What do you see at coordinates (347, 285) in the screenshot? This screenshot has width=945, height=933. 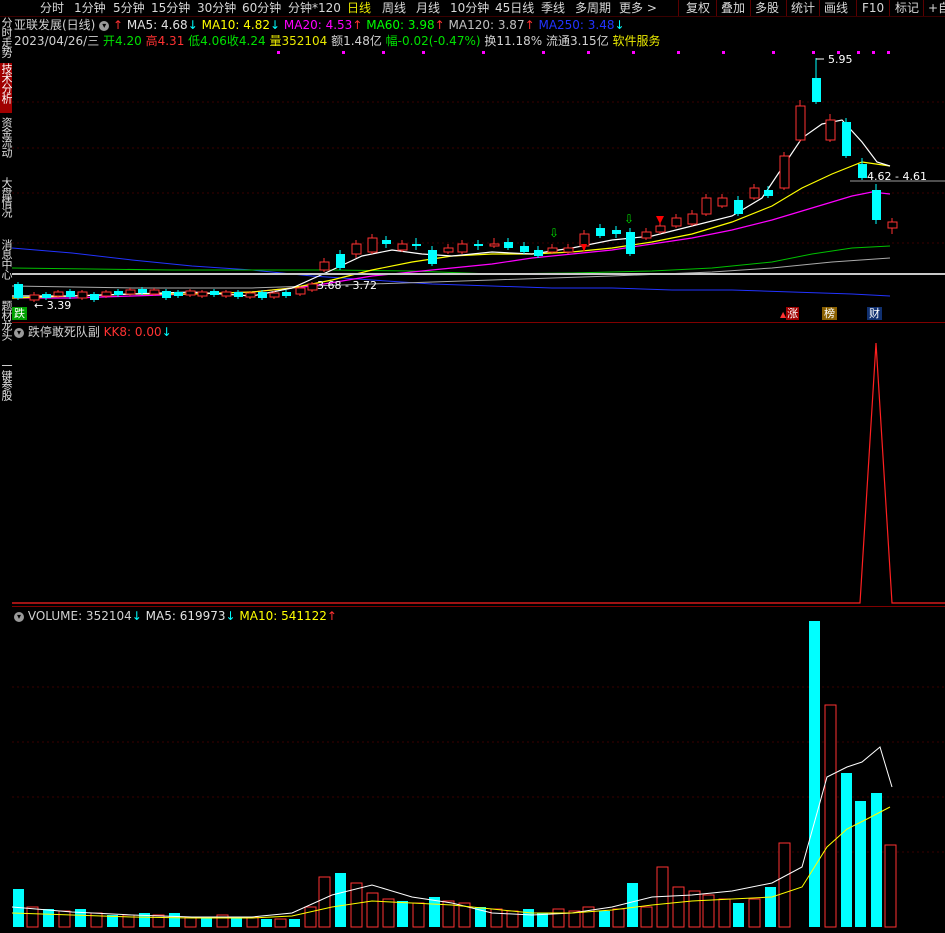 I see `range-price-label: 3.68 - 3.72` at bounding box center [347, 285].